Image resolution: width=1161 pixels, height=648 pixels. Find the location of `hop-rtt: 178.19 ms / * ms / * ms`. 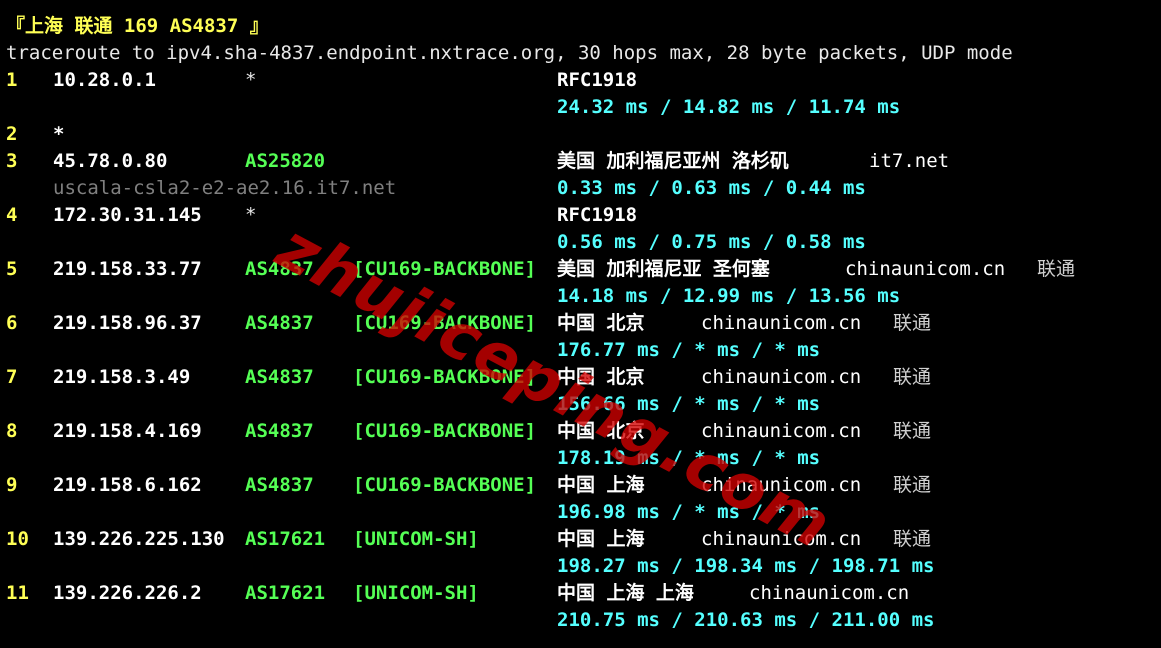

hop-rtt: 178.19 ms / * ms / * ms is located at coordinates (689, 458).